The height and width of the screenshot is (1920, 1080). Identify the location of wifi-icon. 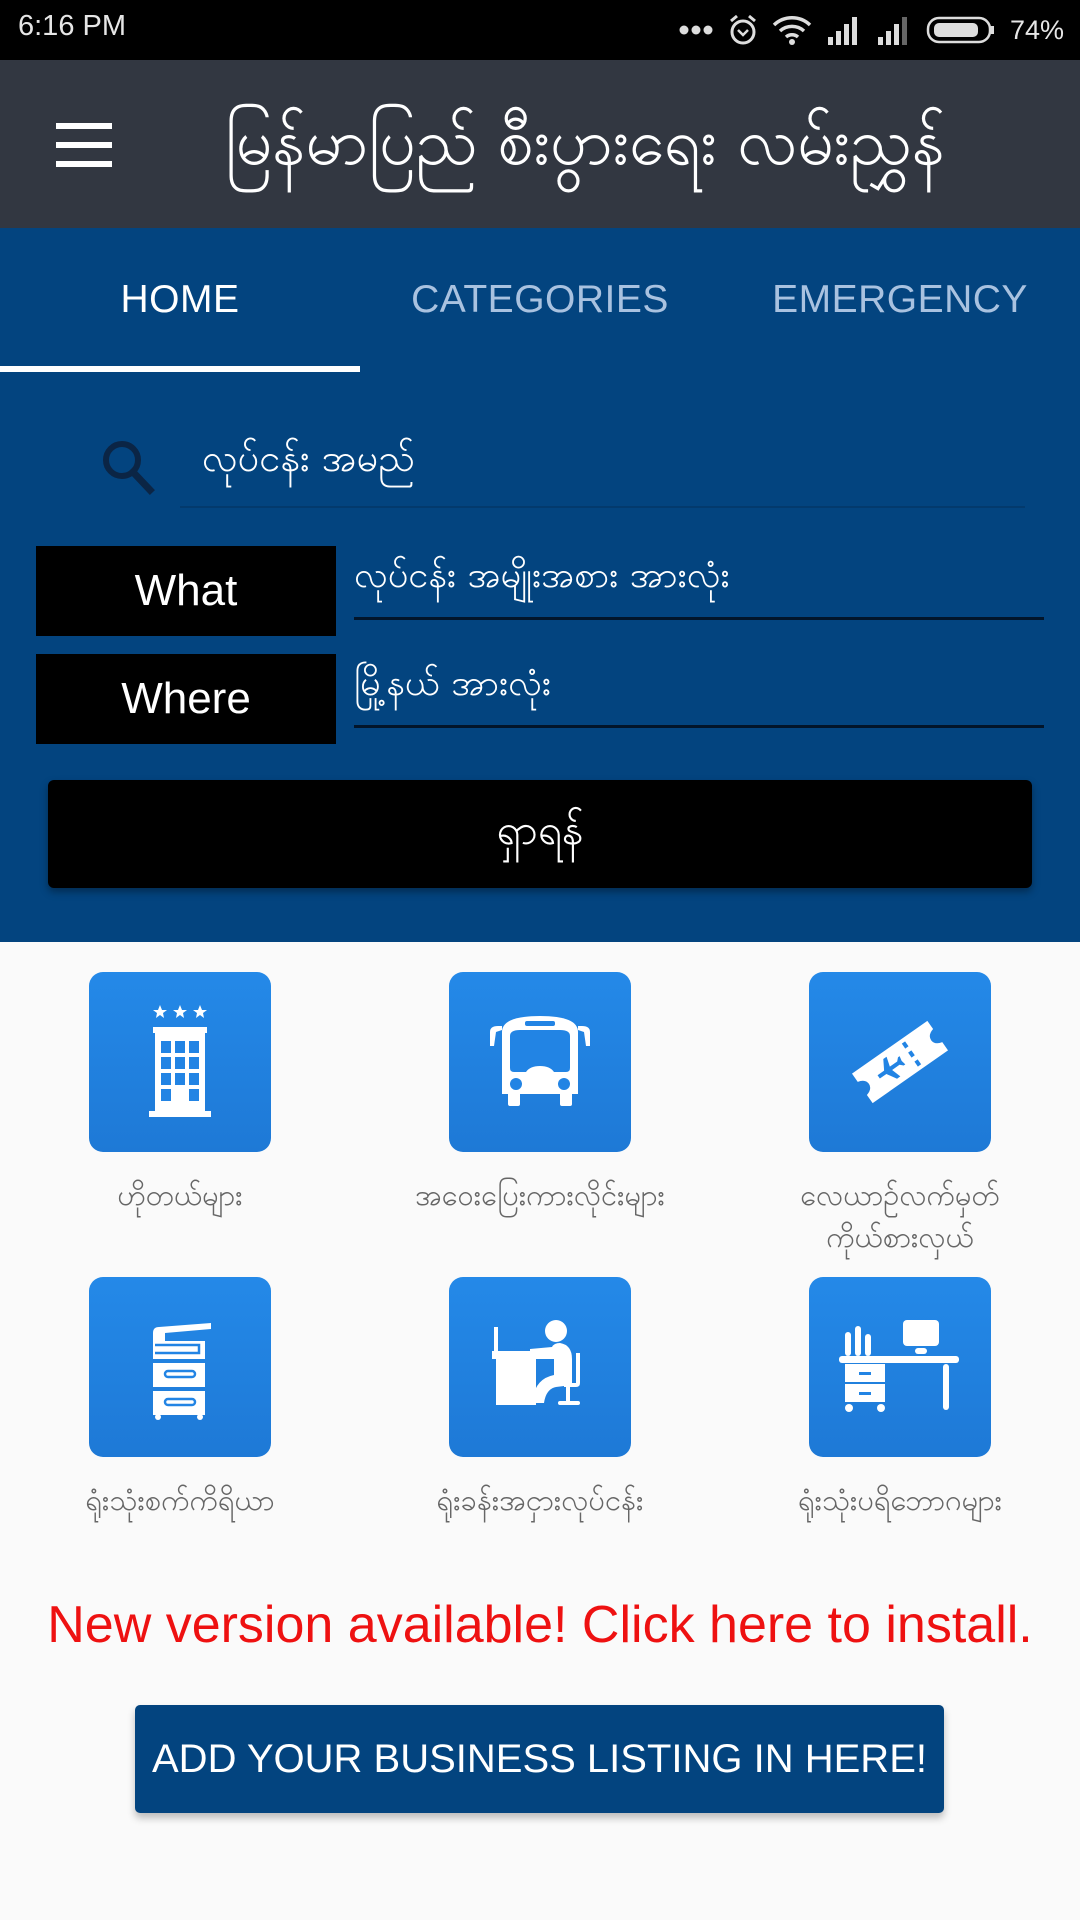
(792, 30).